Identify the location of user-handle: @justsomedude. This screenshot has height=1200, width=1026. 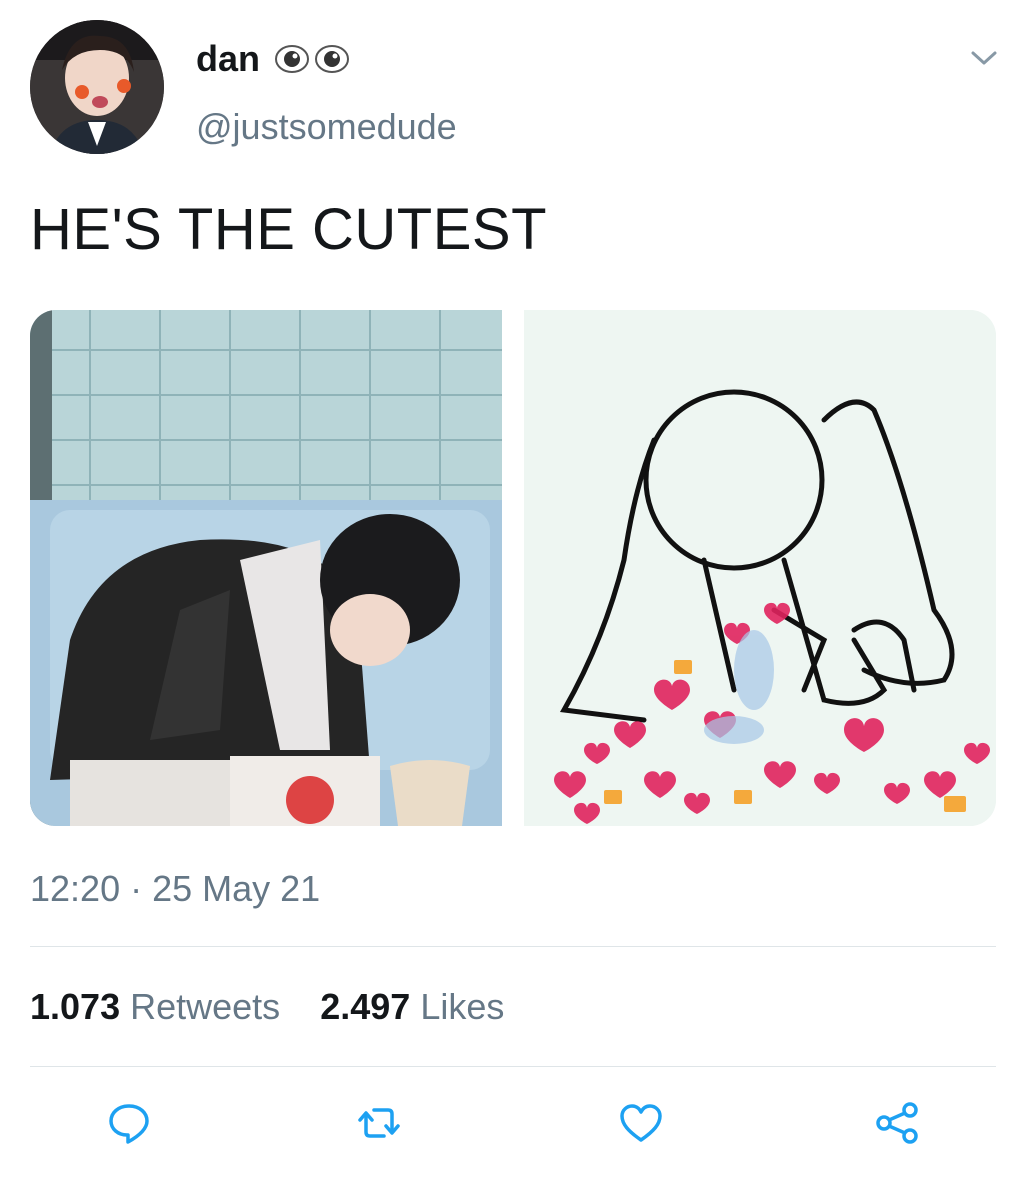
(326, 127).